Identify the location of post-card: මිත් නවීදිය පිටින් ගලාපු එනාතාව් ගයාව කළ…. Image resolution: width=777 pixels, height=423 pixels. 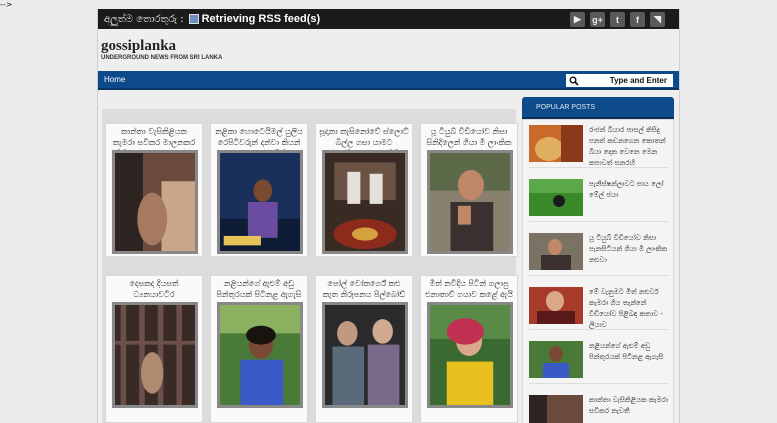
(469, 349).